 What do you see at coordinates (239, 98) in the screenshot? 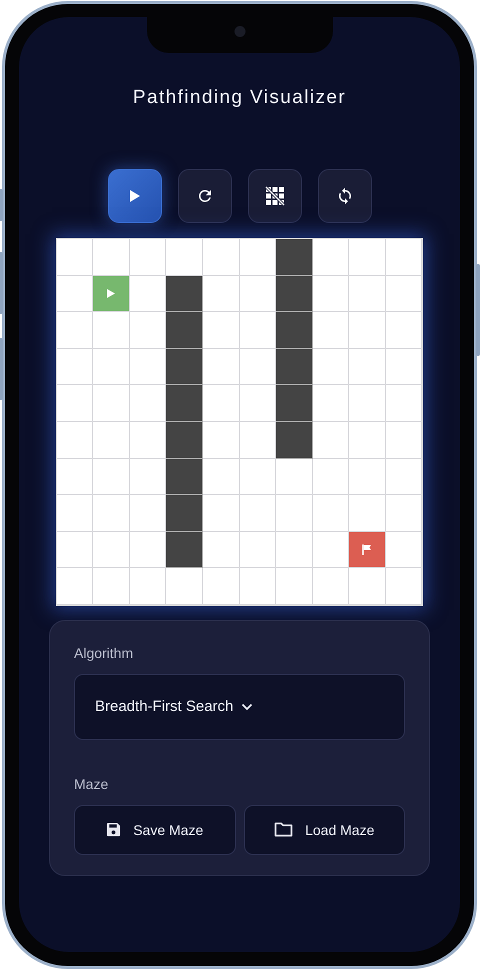
I see `app-title: Pathfinding Visualizer` at bounding box center [239, 98].